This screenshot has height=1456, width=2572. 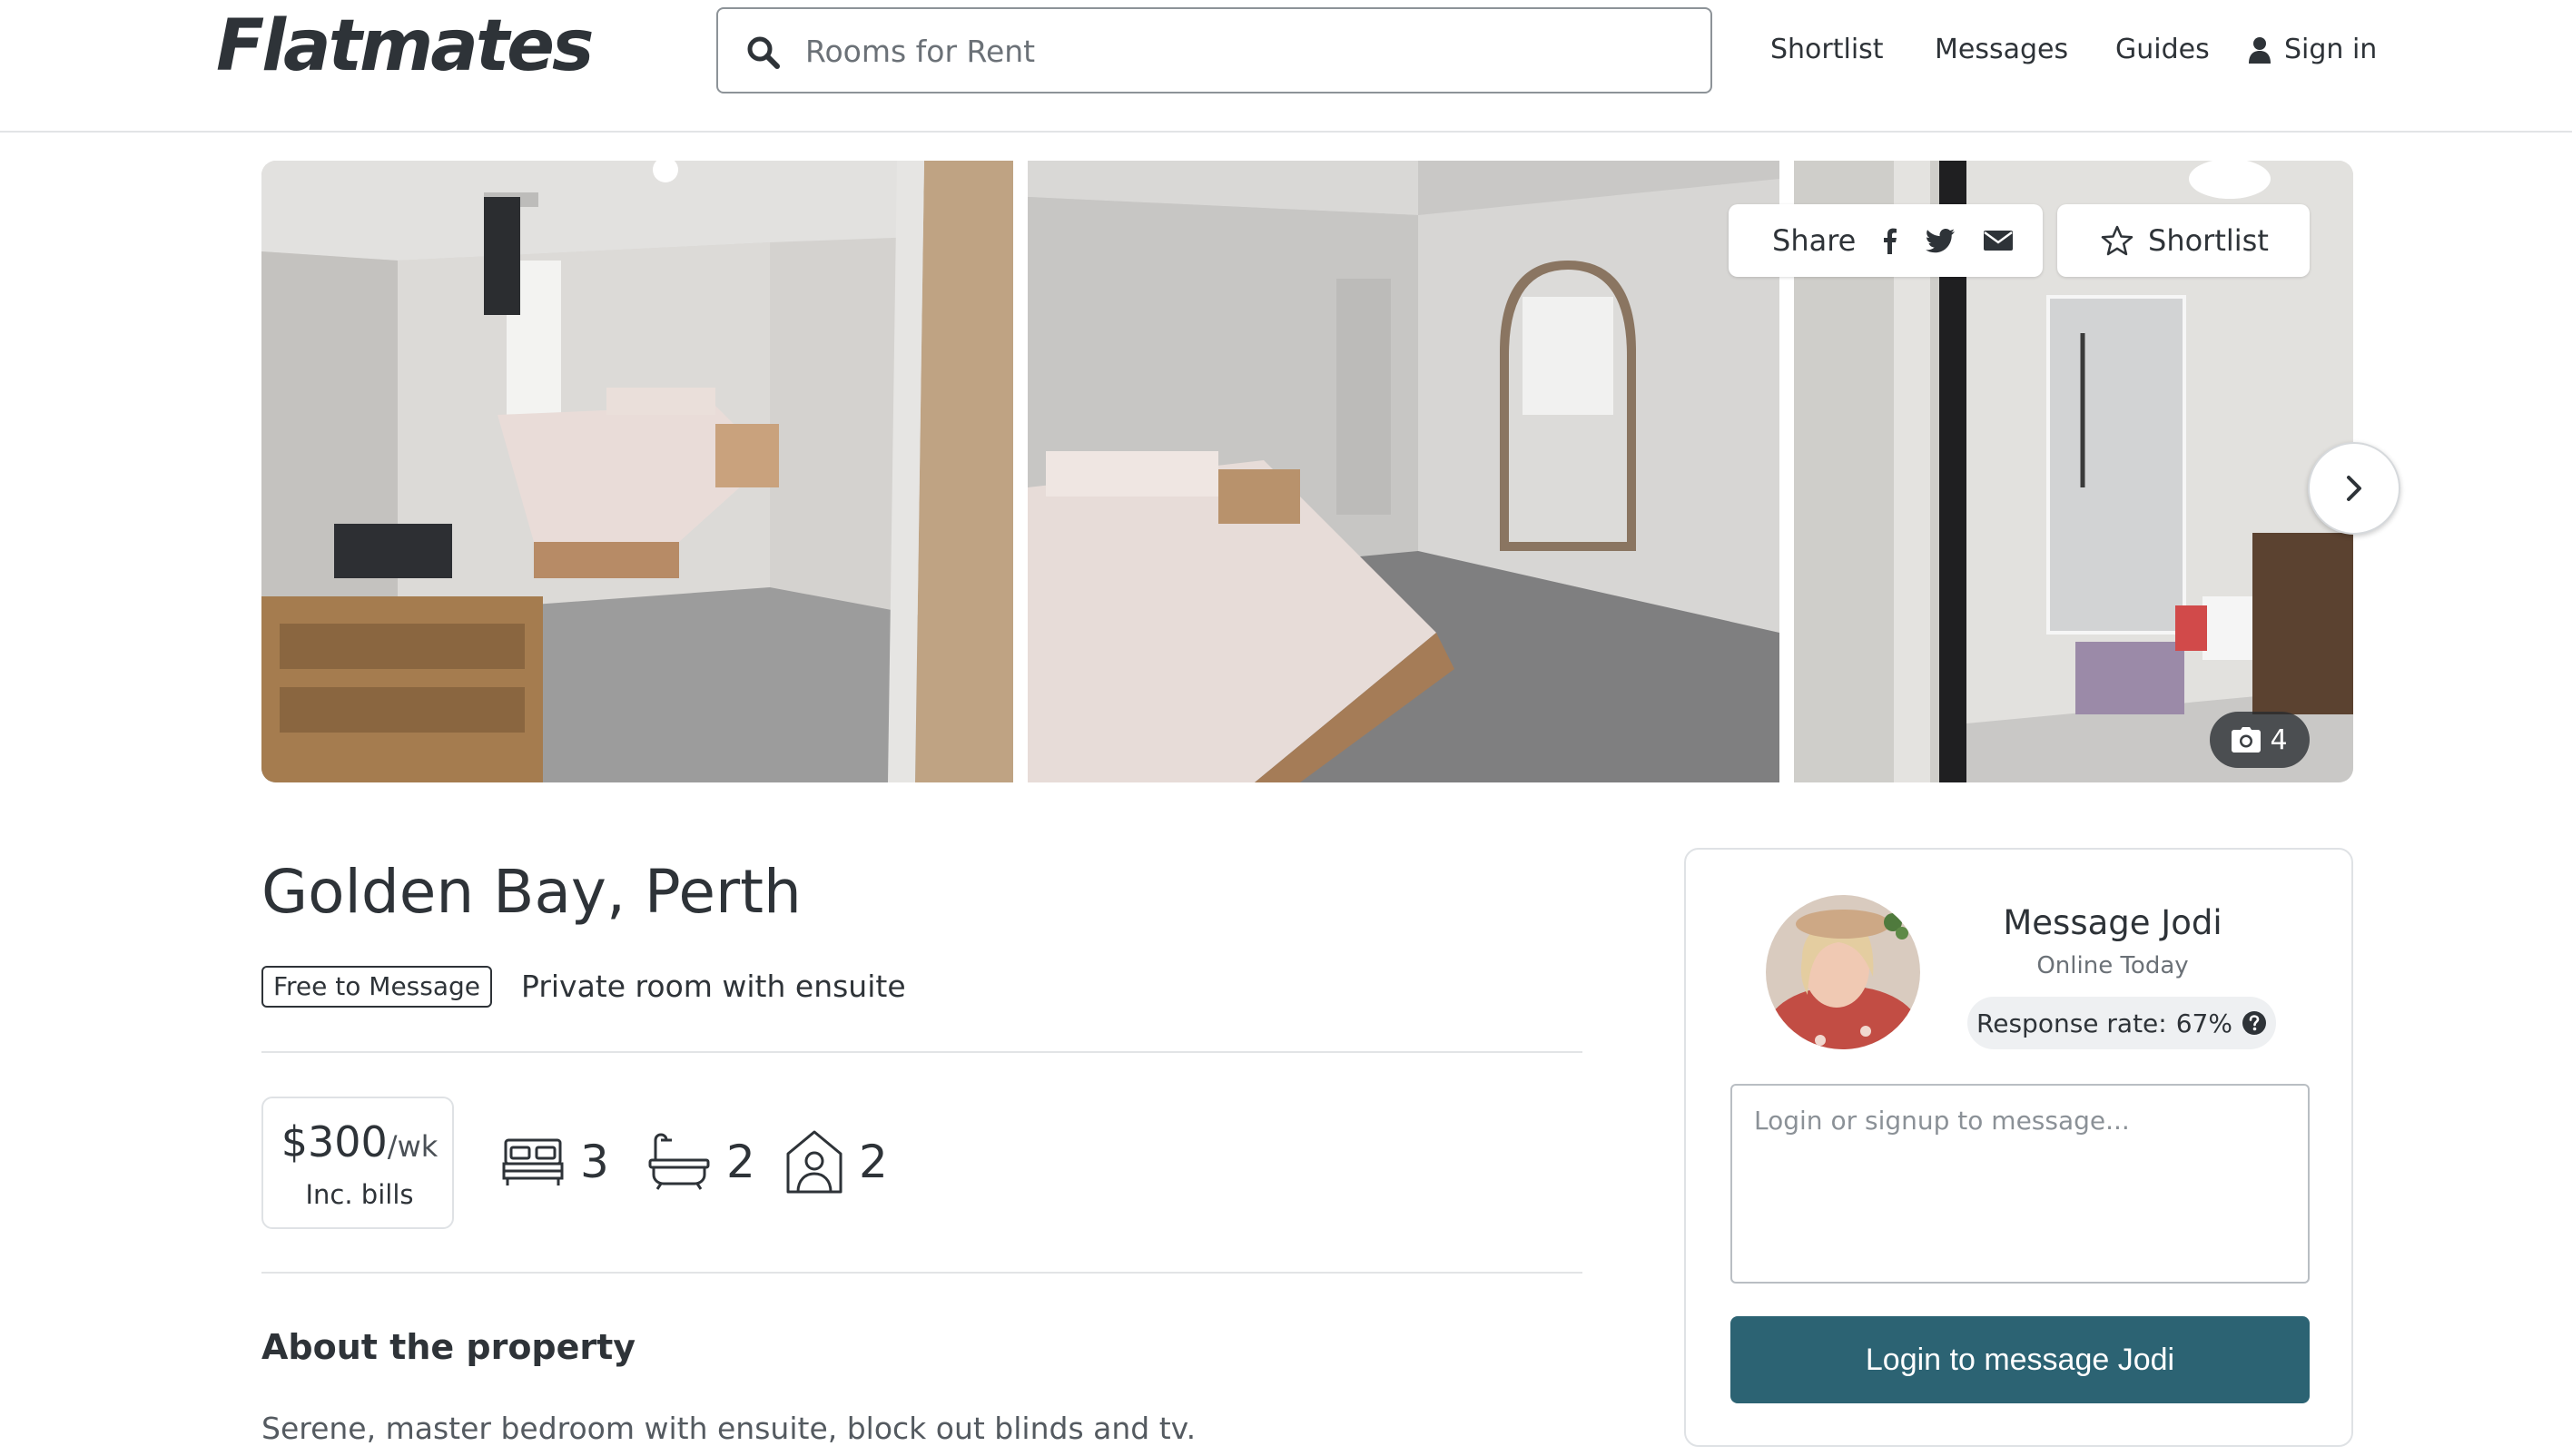 What do you see at coordinates (2162, 50) in the screenshot?
I see `nav-guides-link: Guides` at bounding box center [2162, 50].